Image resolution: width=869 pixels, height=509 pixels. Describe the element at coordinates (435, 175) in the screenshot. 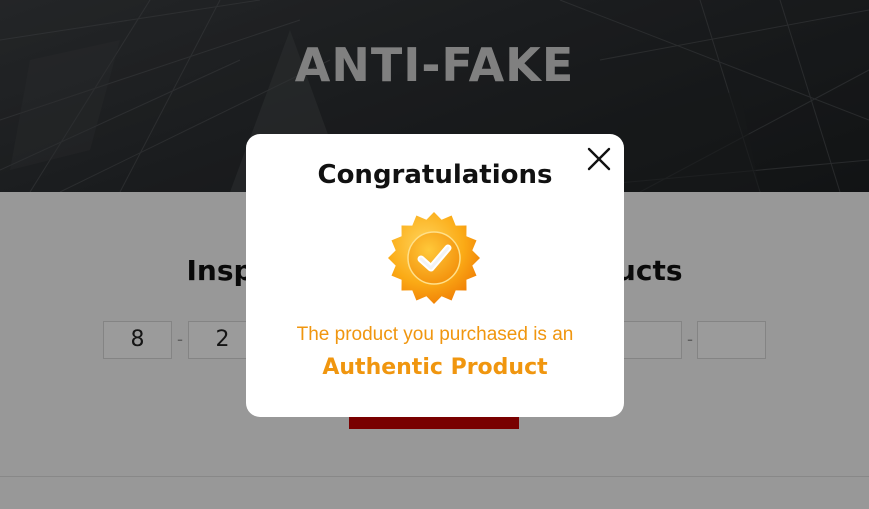

I see `modal-title: Congratulations` at that location.